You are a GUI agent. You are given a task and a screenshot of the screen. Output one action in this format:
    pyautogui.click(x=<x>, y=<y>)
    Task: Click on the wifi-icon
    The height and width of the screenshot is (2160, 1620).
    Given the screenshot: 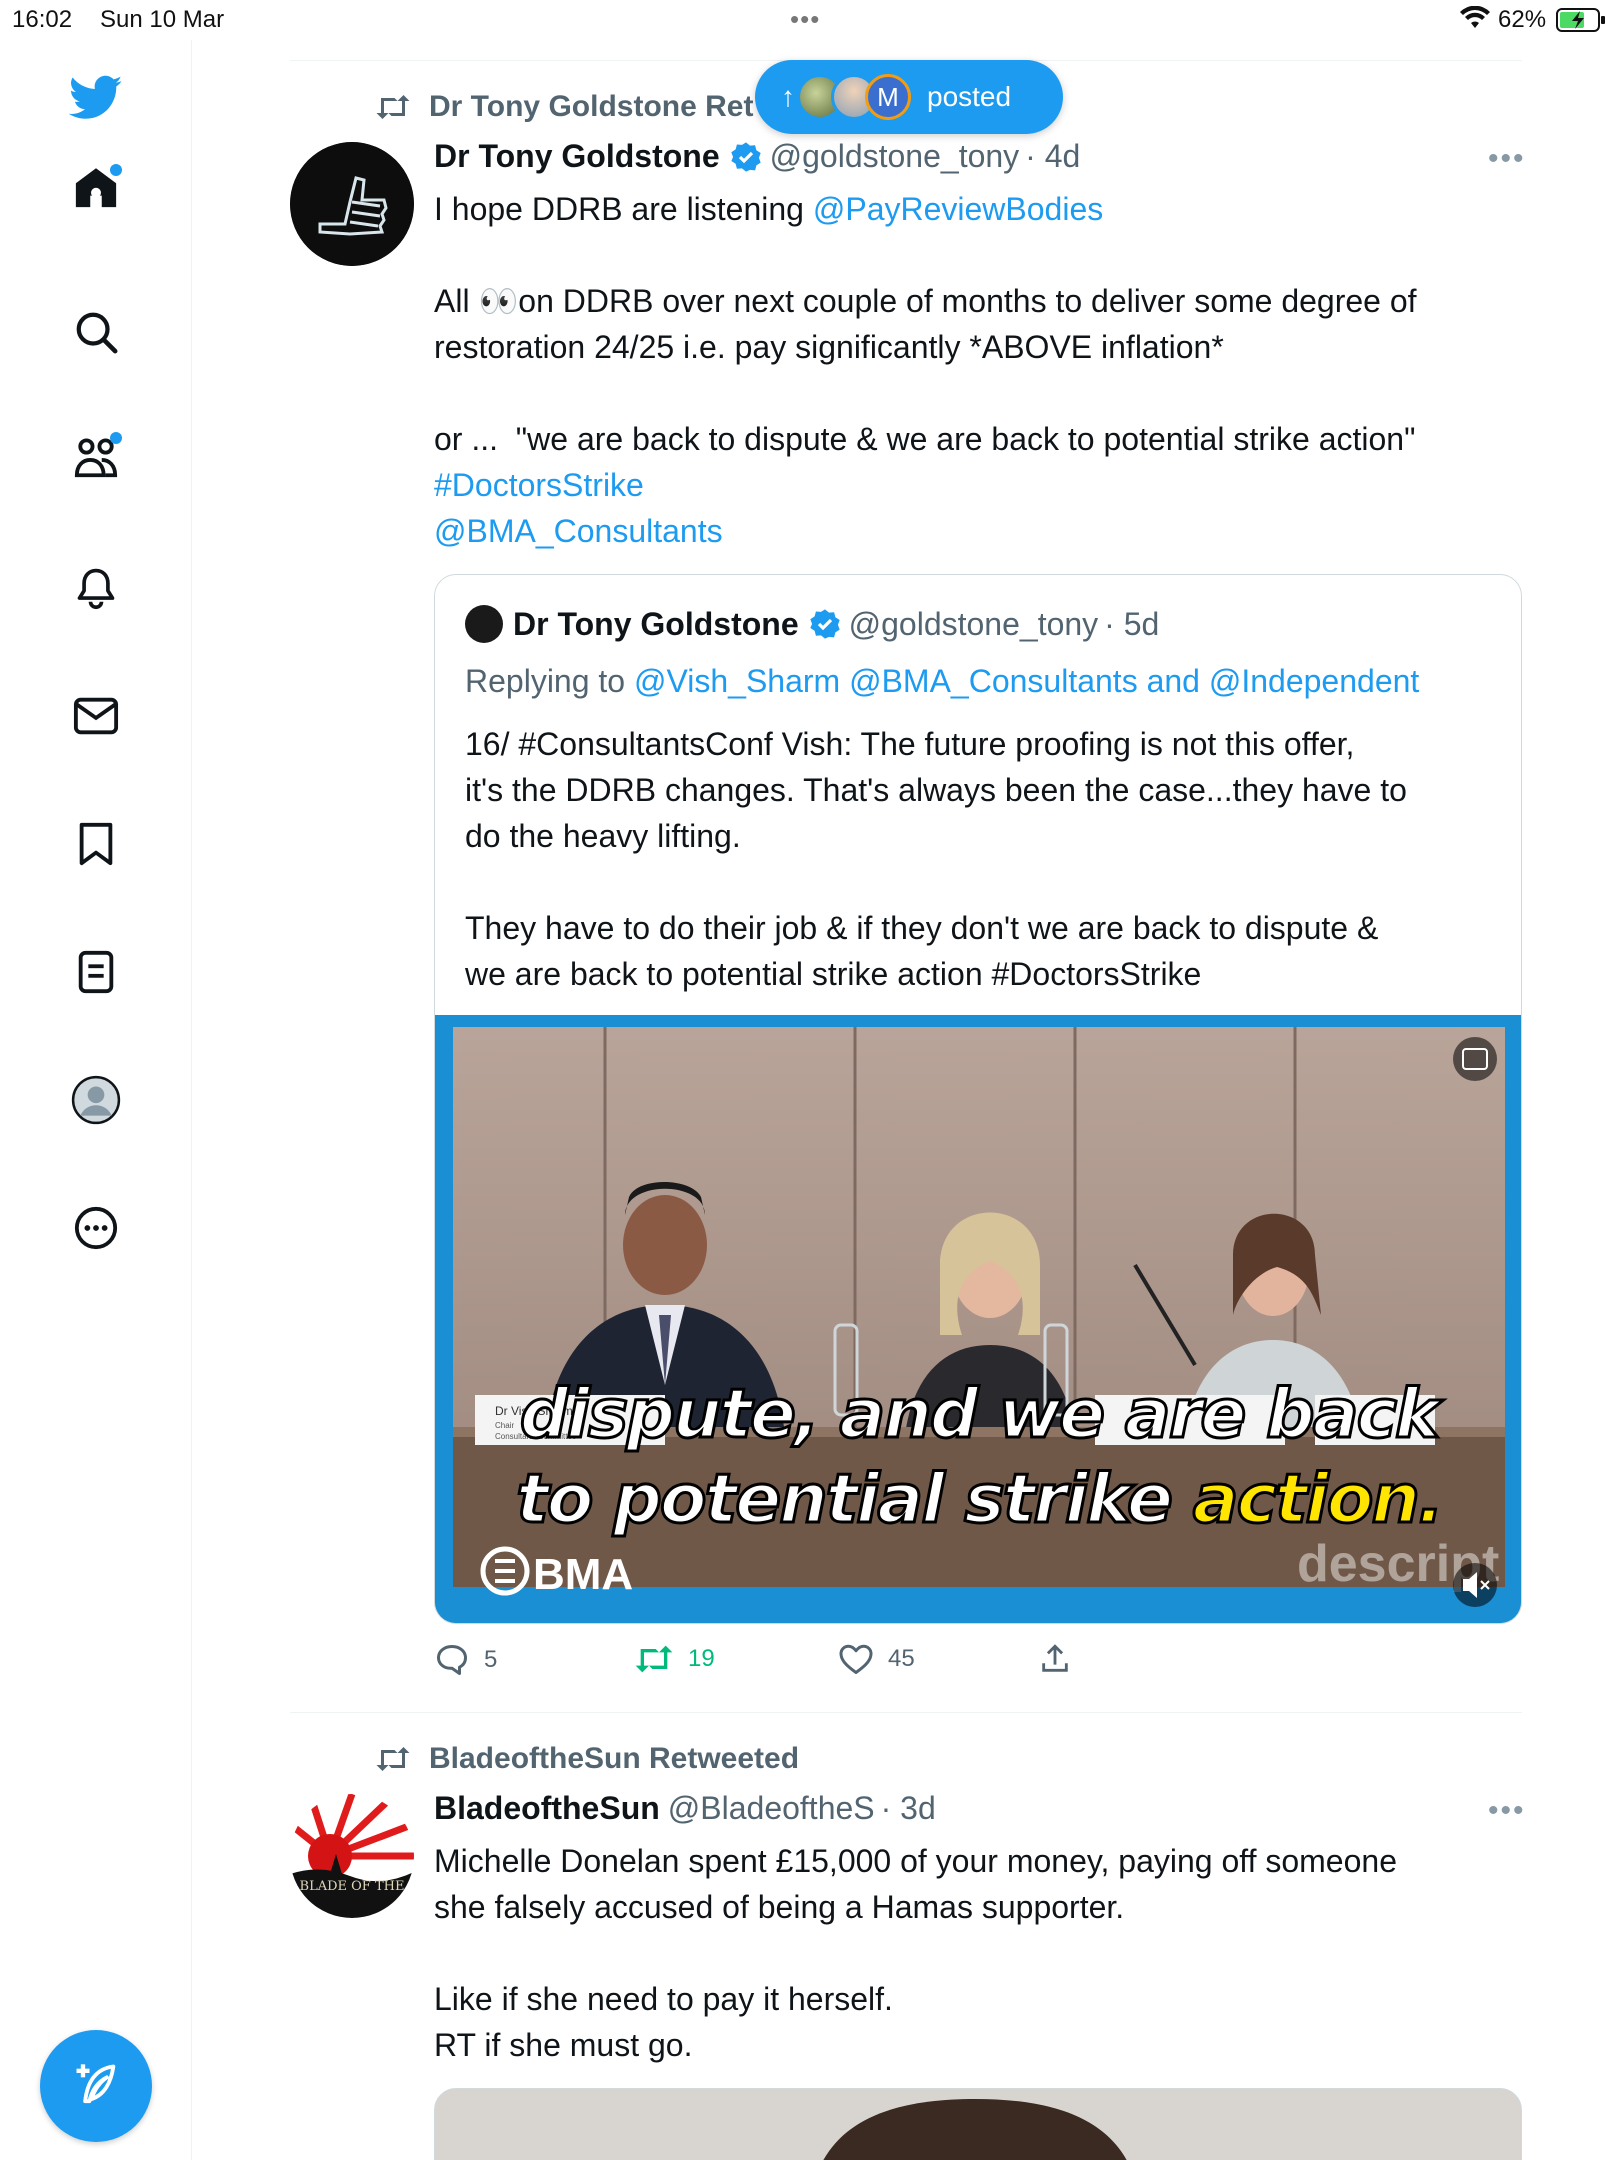 What is the action you would take?
    pyautogui.click(x=1475, y=17)
    